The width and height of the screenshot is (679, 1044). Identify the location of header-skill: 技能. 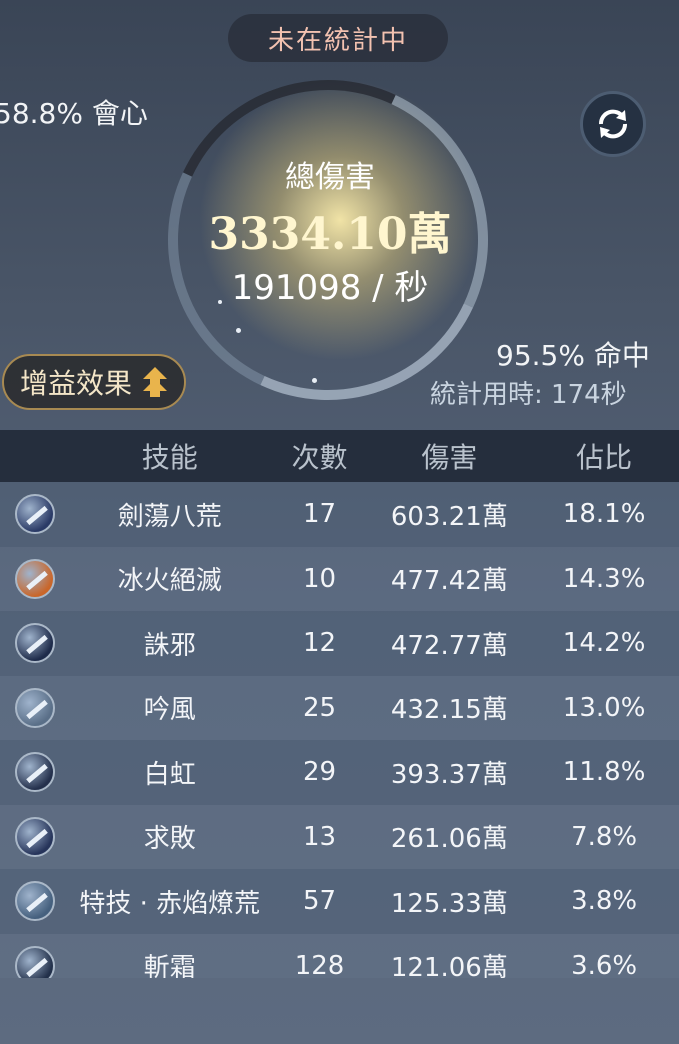
(169, 457).